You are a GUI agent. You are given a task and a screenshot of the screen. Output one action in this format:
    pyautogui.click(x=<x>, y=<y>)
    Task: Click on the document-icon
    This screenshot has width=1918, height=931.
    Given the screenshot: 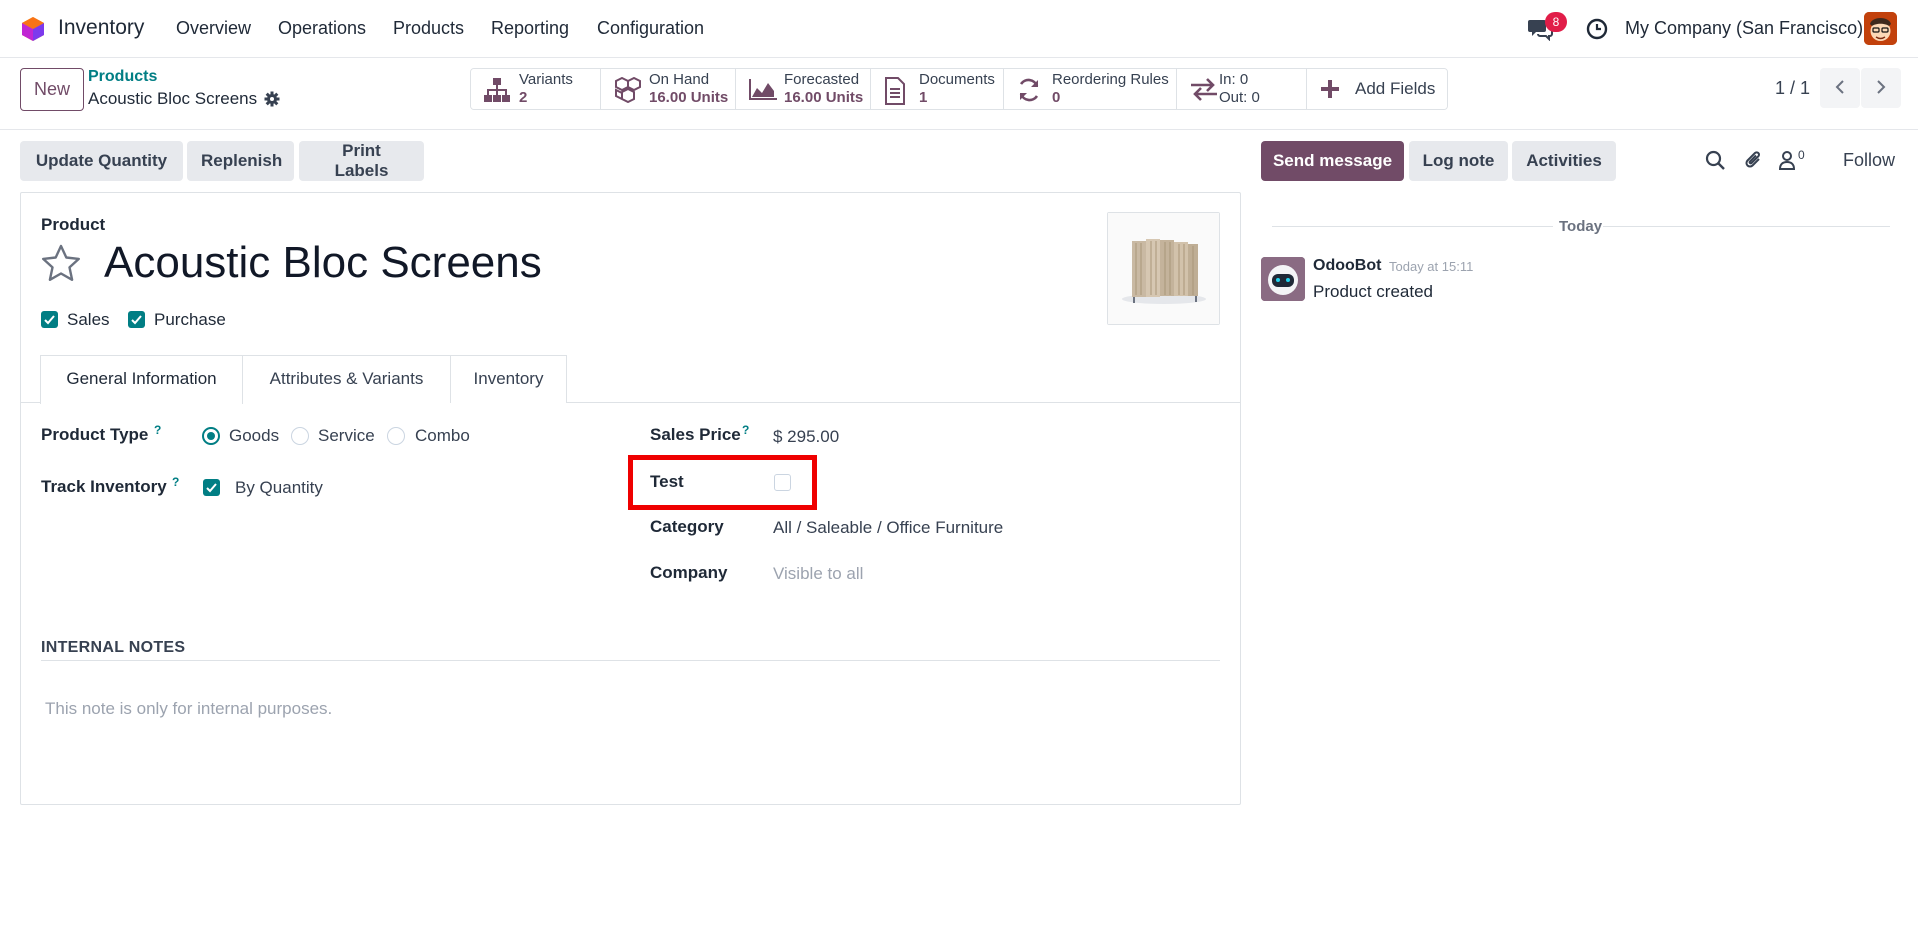 What is the action you would take?
    pyautogui.click(x=895, y=91)
    